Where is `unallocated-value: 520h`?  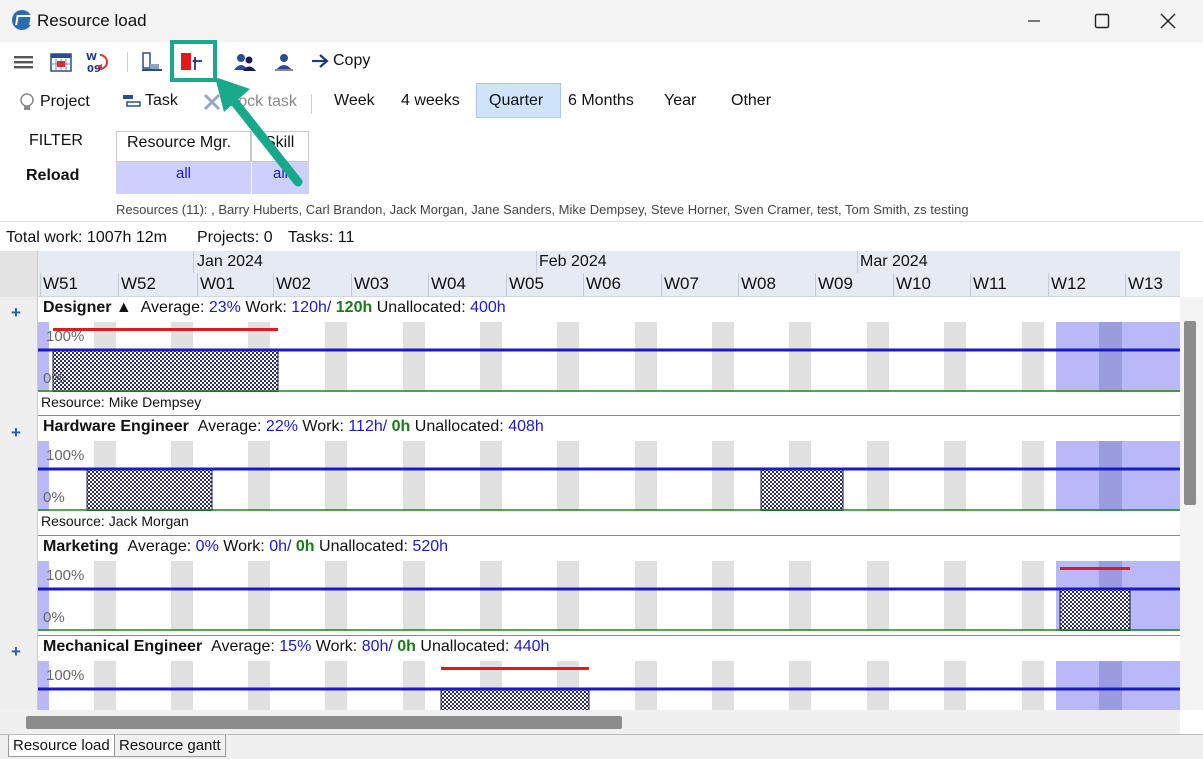
unallocated-value: 520h is located at coordinates (430, 546).